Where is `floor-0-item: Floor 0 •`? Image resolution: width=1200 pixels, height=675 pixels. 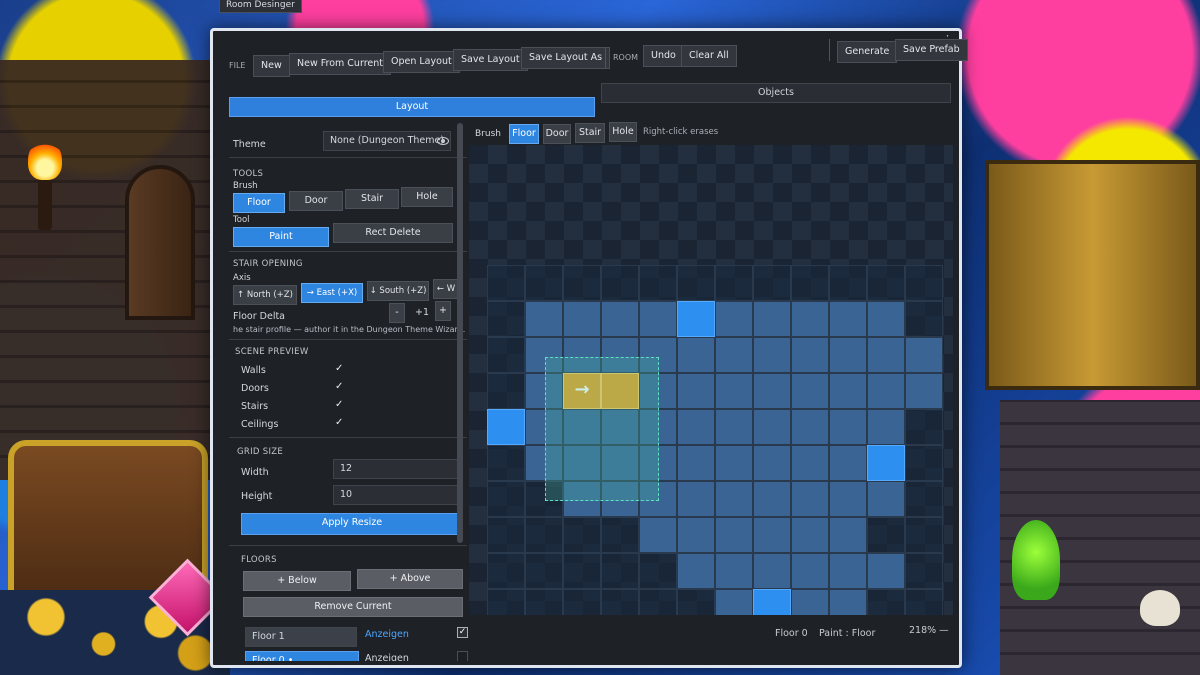 floor-0-item: Floor 0 • is located at coordinates (302, 656).